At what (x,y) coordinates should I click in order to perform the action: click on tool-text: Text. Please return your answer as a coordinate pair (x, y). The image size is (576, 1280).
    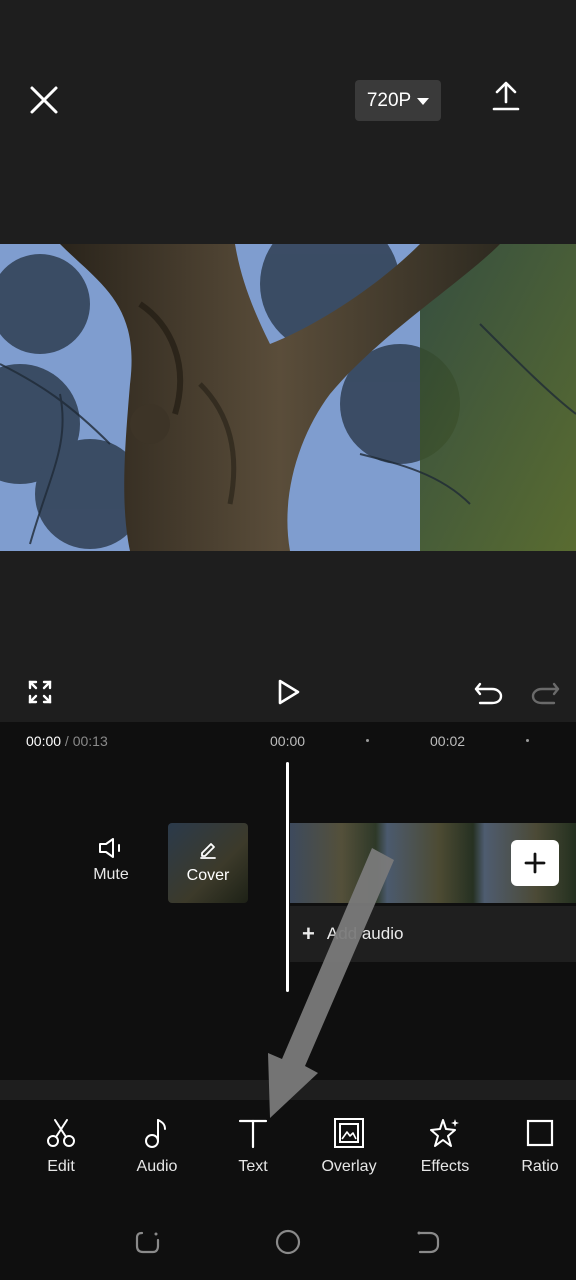
    Looking at the image, I should click on (253, 1146).